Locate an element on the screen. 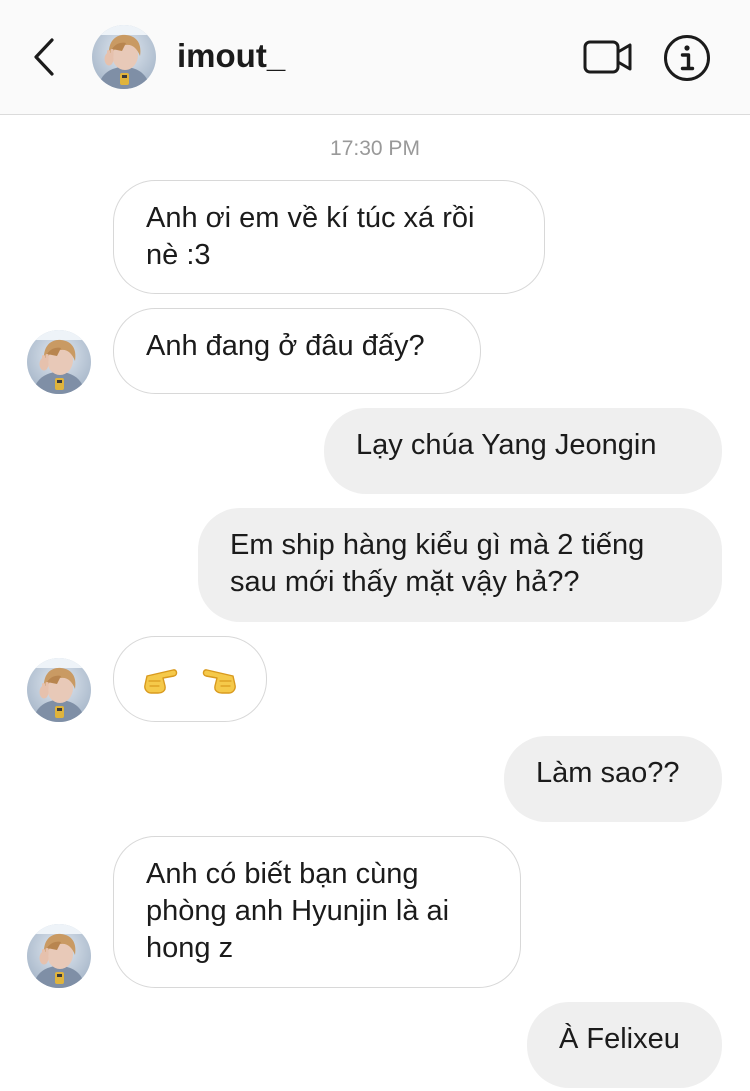  outgoing-message: À Felixeu is located at coordinates (624, 1045).